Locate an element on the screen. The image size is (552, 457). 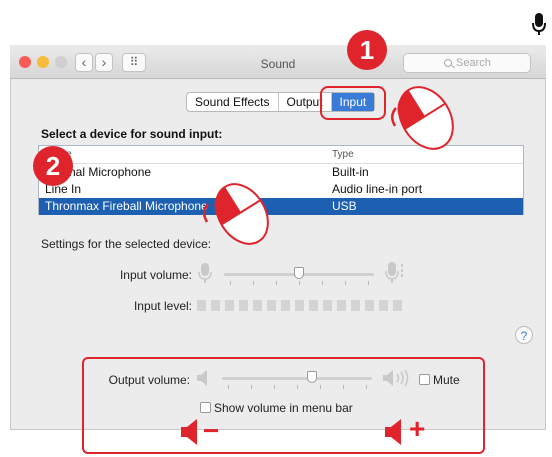
speaker-high-icon is located at coordinates (396, 378).